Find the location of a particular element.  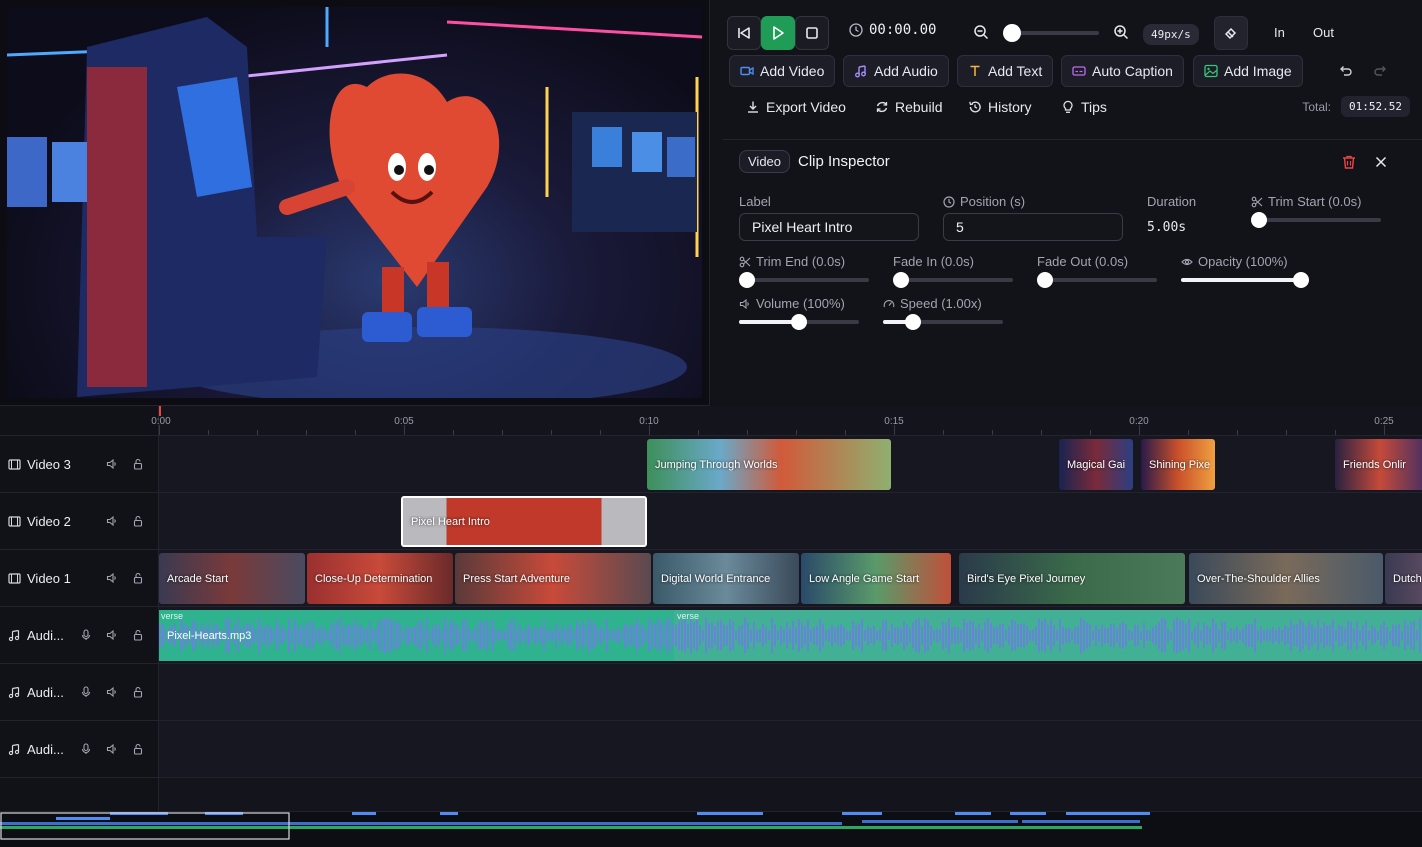

auto-caption-button: Auto Caption is located at coordinates (1122, 71).